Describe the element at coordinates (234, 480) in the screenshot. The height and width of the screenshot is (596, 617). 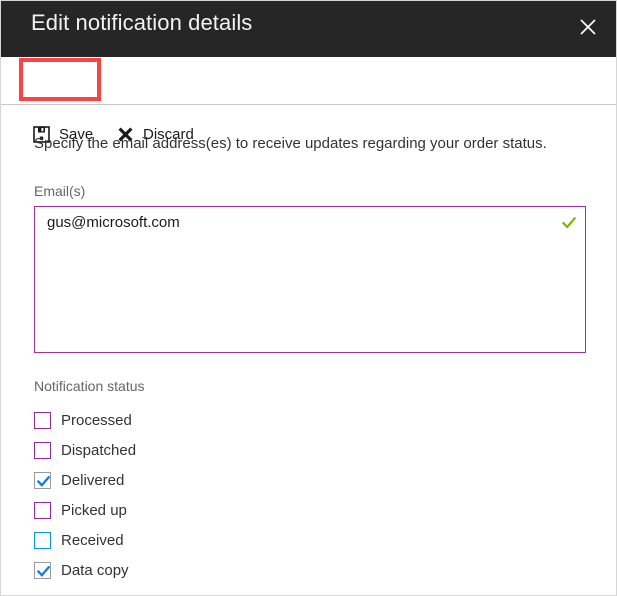
I see `checkbox-row-delivered: Delivered` at that location.